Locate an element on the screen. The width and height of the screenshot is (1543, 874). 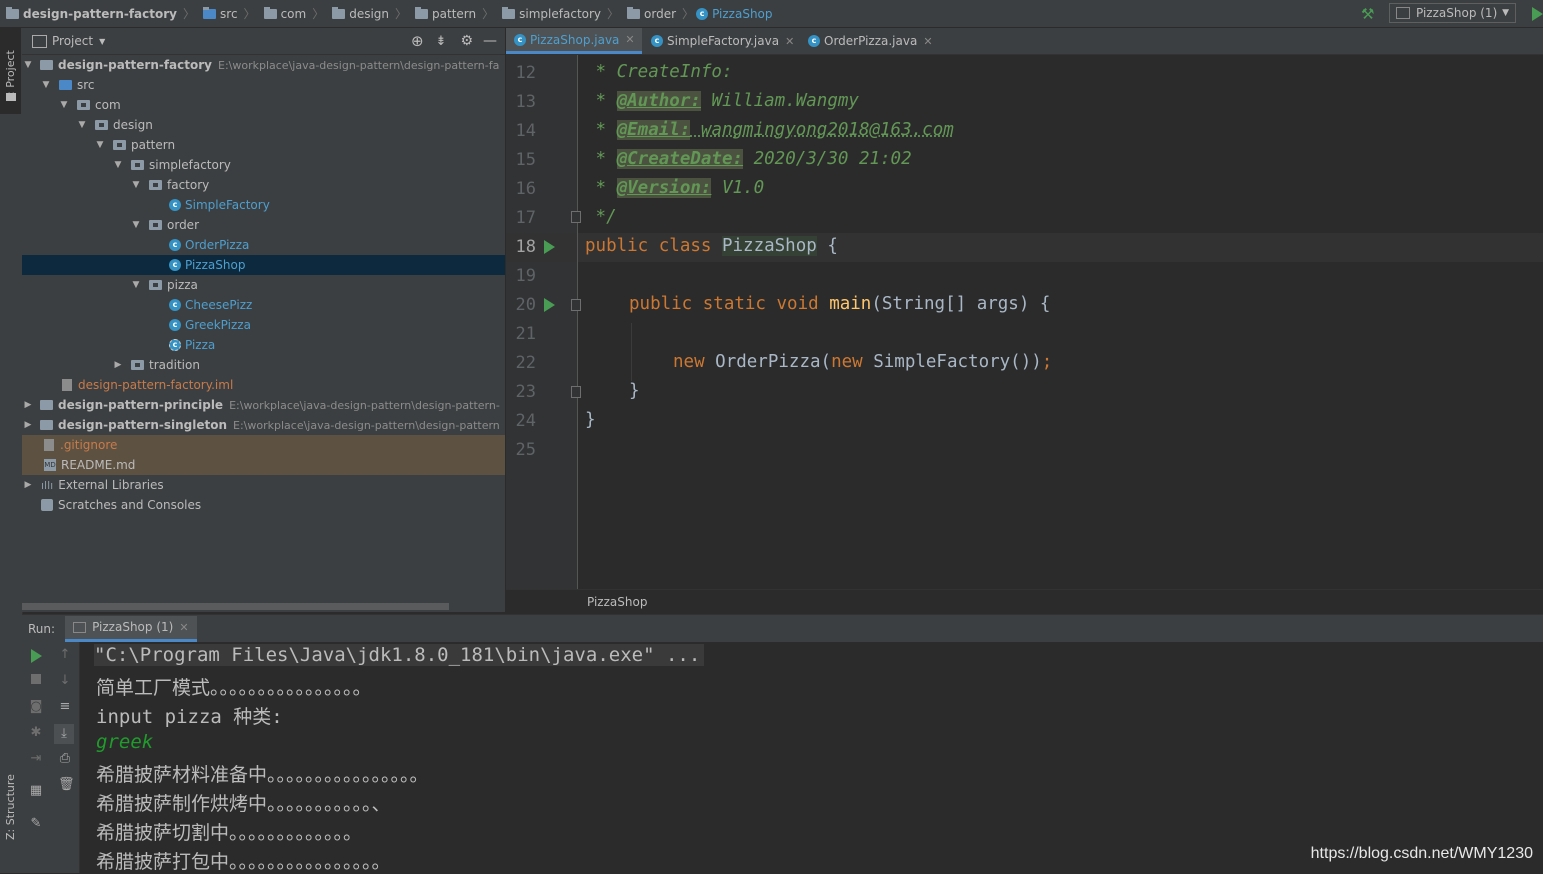
tree-item-external-libraries: ▶ ıllı External Libraries is located at coordinates (93, 485).